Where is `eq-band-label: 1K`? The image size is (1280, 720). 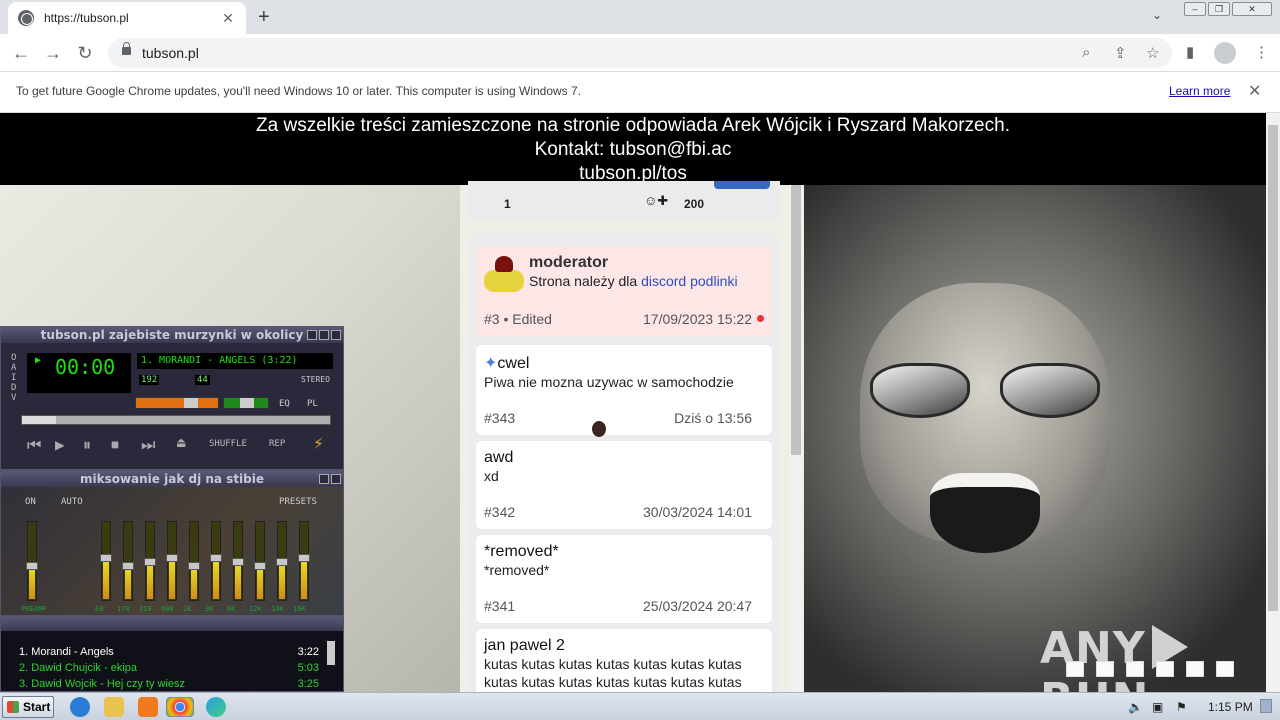 eq-band-label: 1K is located at coordinates (187, 609).